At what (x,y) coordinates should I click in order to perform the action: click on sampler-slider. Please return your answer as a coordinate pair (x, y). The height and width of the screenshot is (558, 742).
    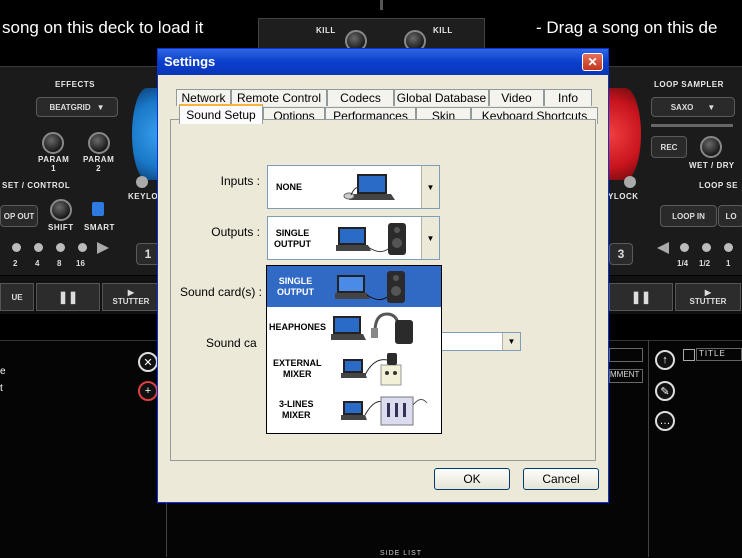
    Looking at the image, I should click on (692, 125).